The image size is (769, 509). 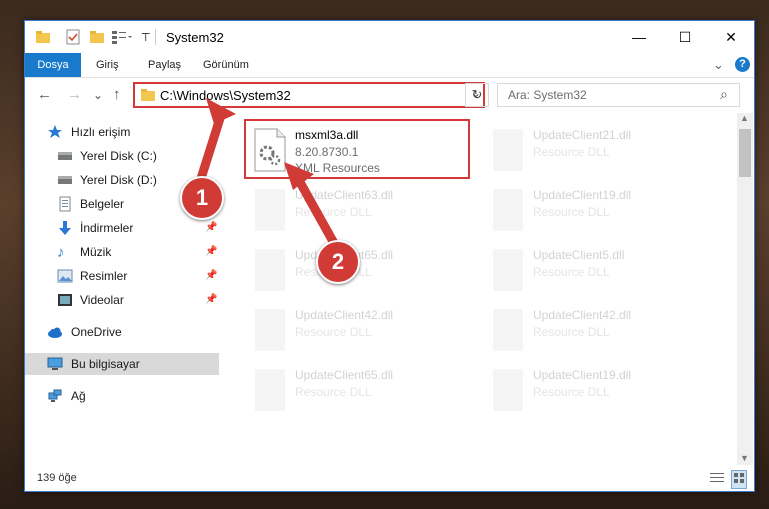 What do you see at coordinates (202, 198) in the screenshot?
I see `step-1-badge: 1` at bounding box center [202, 198].